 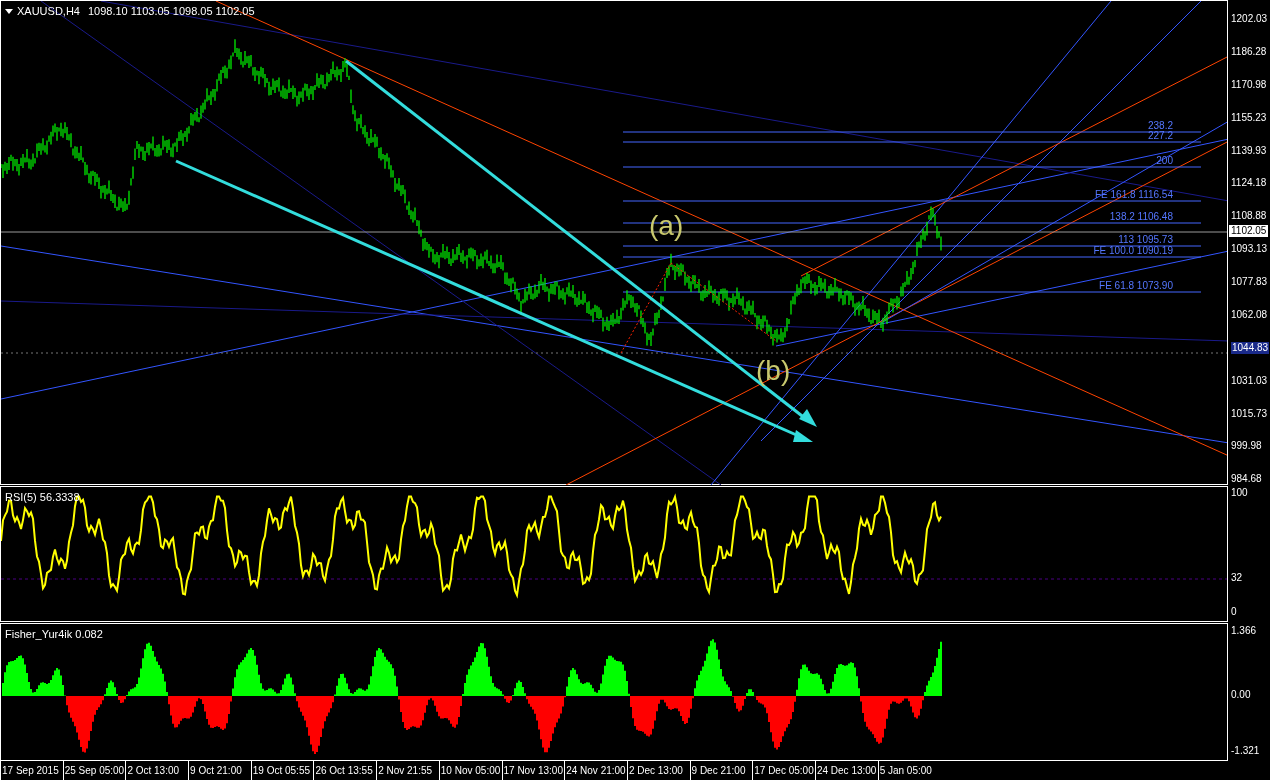 What do you see at coordinates (1250, 413) in the screenshot?
I see `price-axis-label: 1015.73` at bounding box center [1250, 413].